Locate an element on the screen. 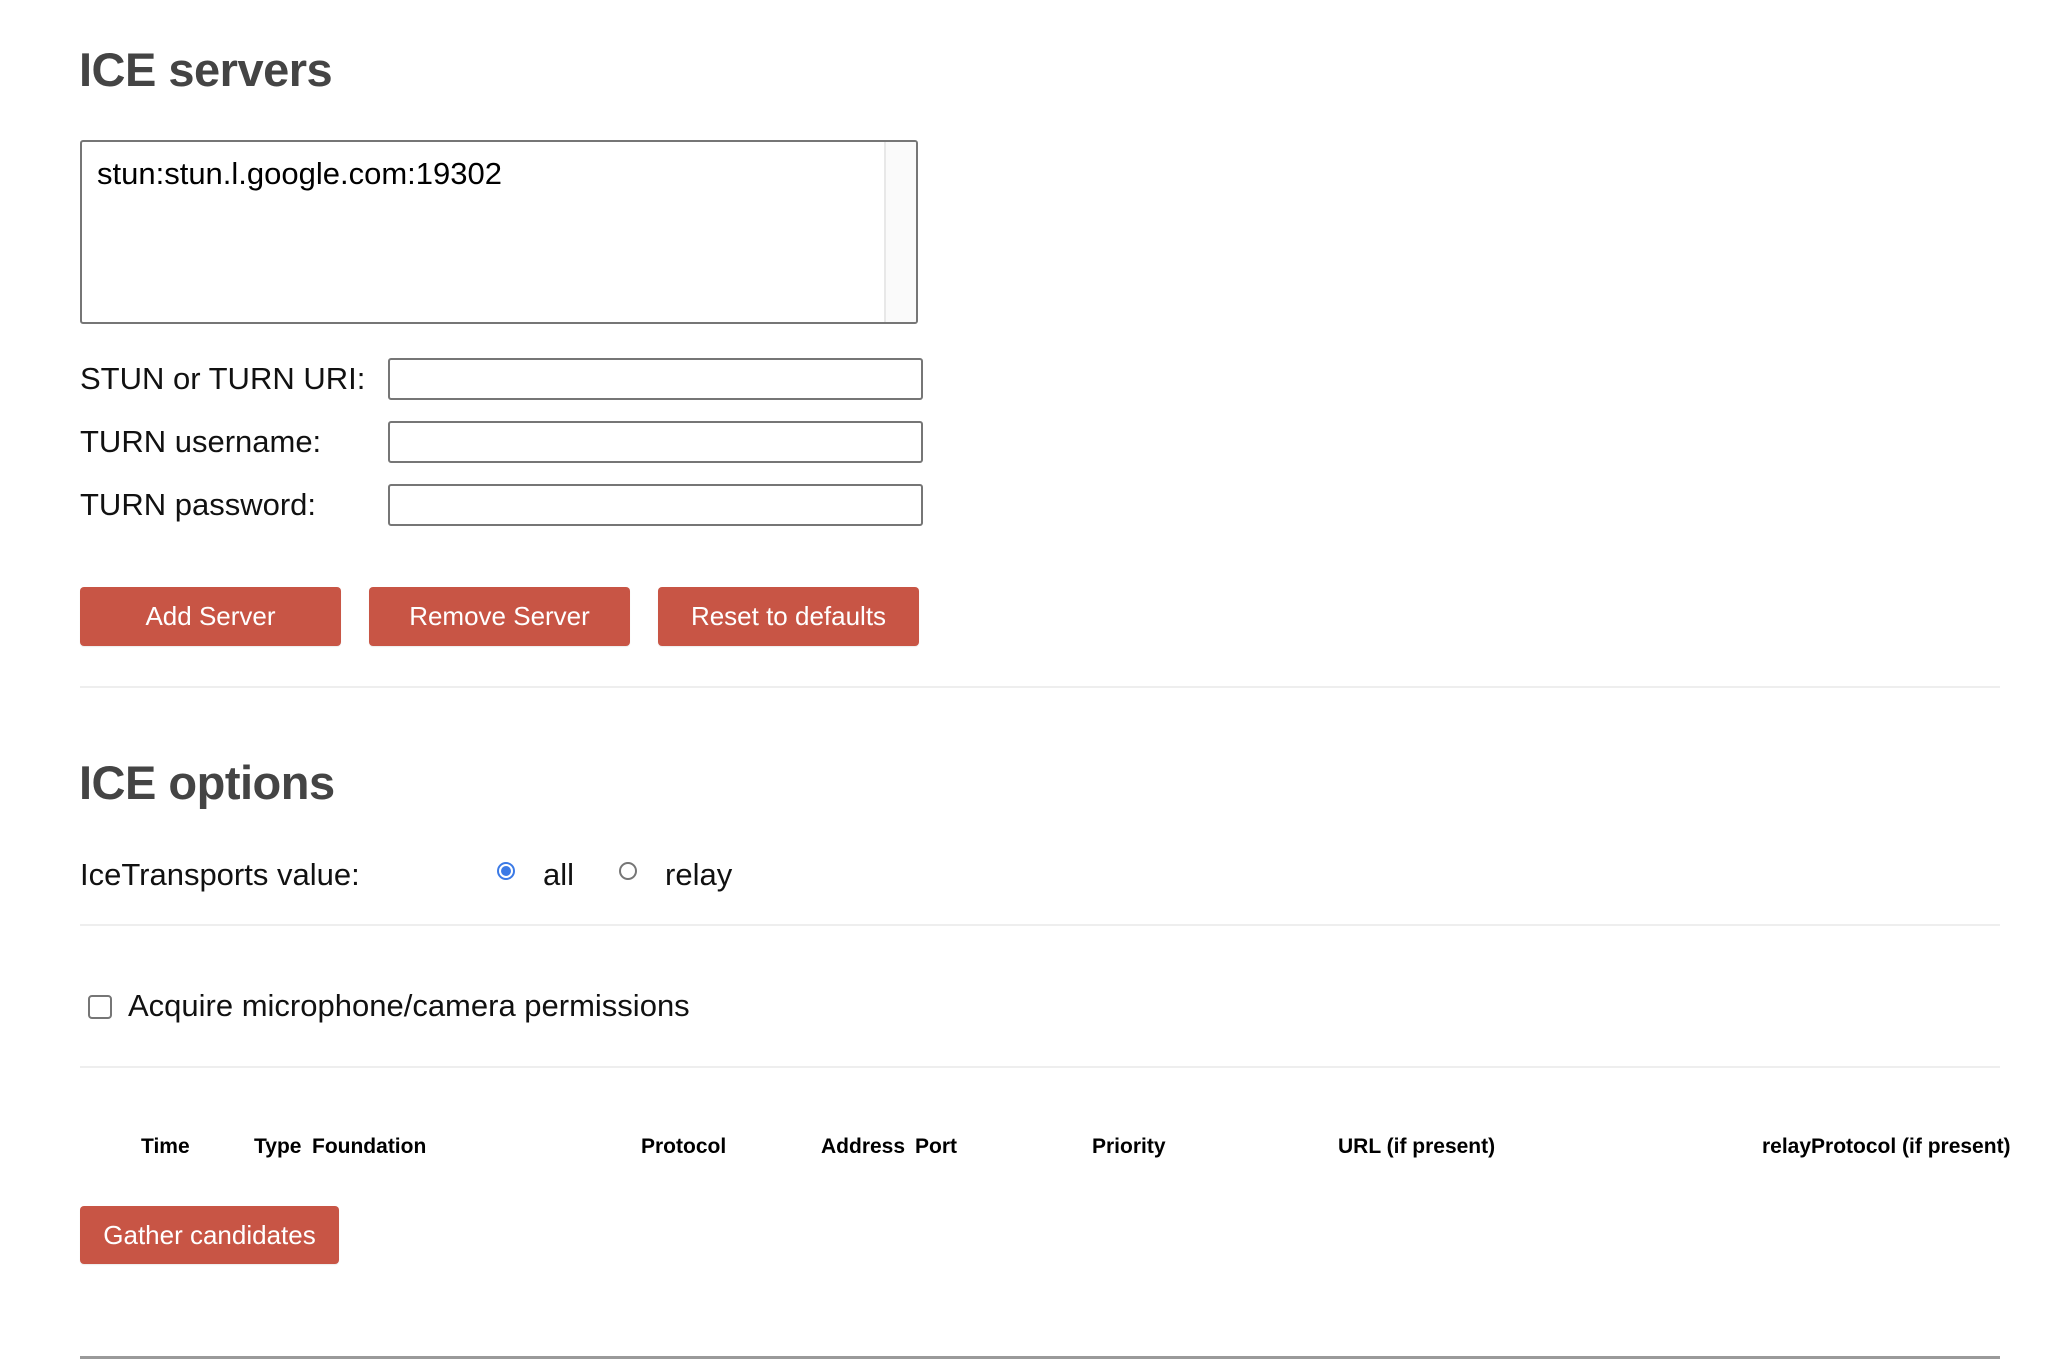 Image resolution: width=2066 pixels, height=1362 pixels. column-header-address: Address is located at coordinates (863, 1146).